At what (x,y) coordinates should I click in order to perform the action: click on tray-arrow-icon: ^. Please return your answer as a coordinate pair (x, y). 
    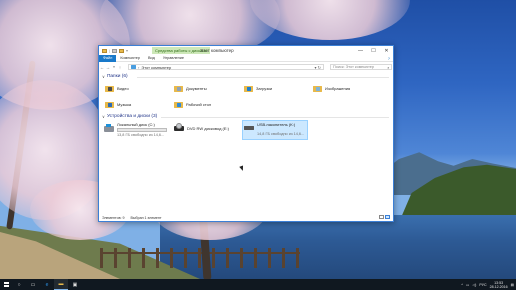
    Looking at the image, I should click on (462, 285).